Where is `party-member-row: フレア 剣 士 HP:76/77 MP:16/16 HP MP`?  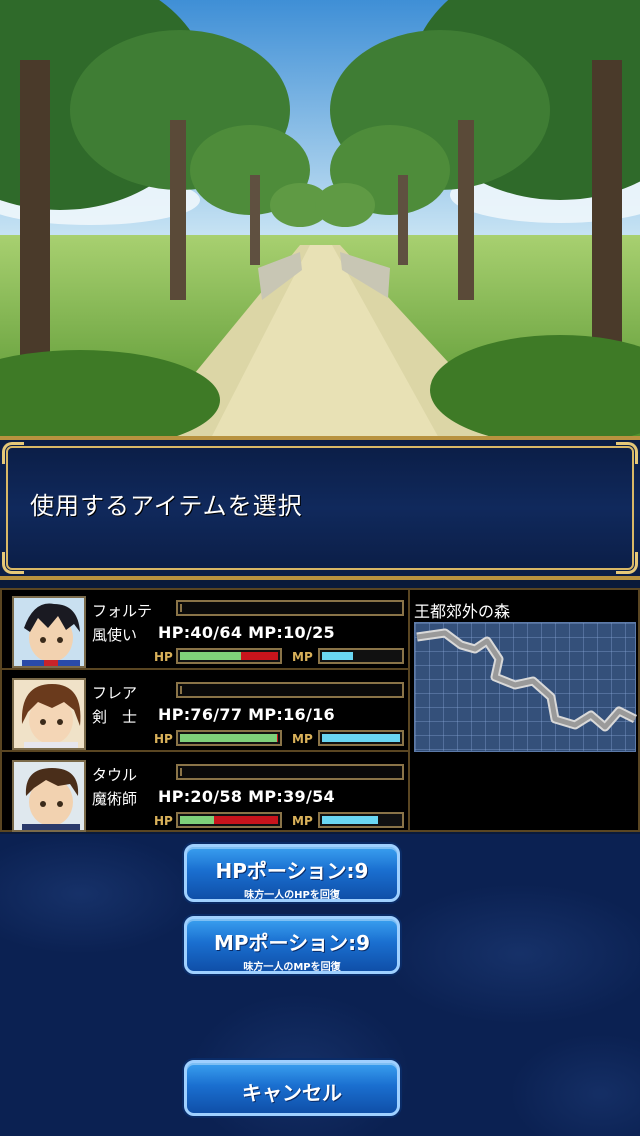 party-member-row: フレア 剣 士 HP:76/77 MP:16/16 HP MP is located at coordinates (205, 712).